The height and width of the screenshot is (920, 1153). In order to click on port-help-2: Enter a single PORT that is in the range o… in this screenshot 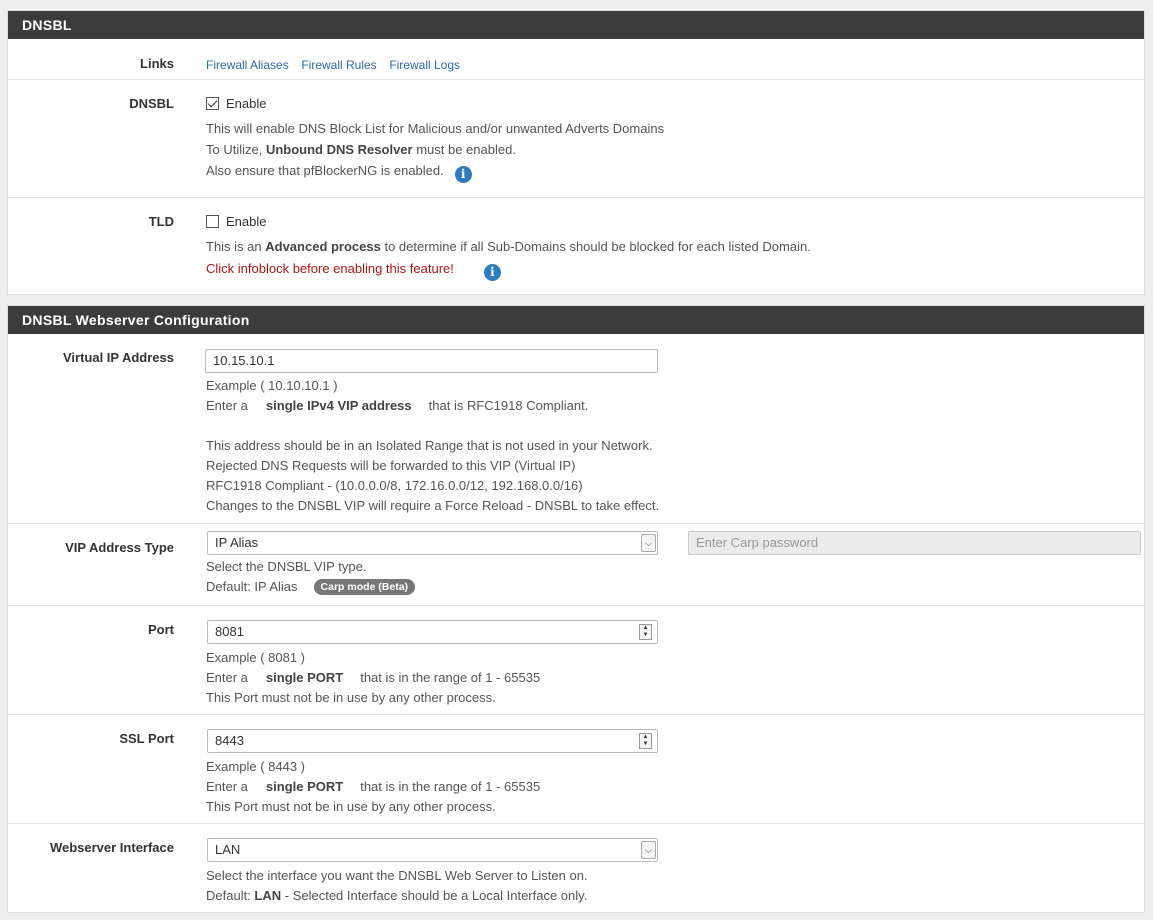, I will do `click(373, 677)`.